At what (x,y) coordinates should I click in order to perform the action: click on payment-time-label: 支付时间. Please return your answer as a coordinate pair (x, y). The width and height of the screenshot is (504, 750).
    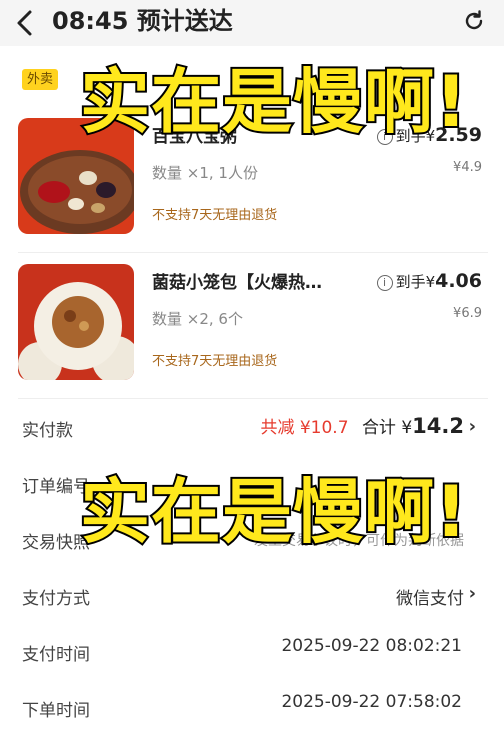
    Looking at the image, I should click on (56, 655).